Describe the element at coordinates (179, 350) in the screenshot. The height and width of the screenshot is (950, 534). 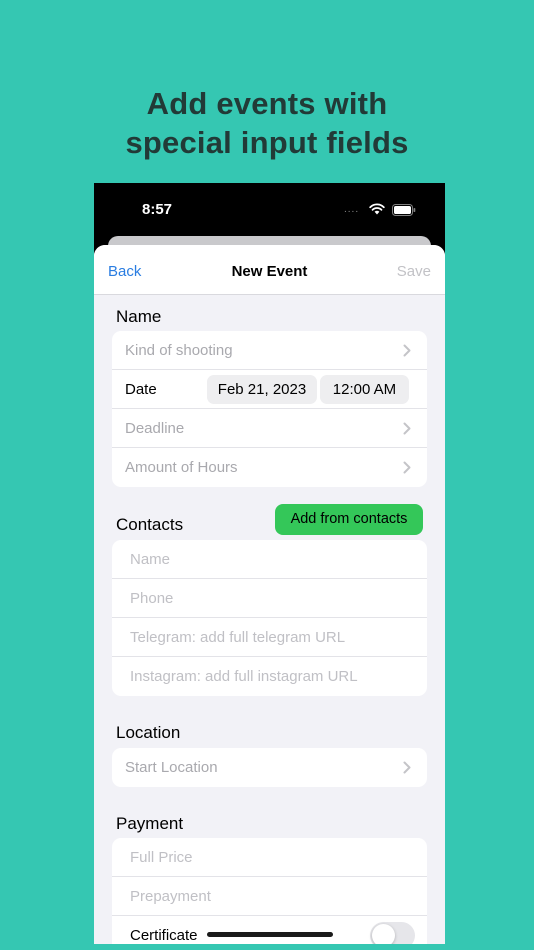
I see `kind-of-shooting-label: Kind of shooting` at that location.